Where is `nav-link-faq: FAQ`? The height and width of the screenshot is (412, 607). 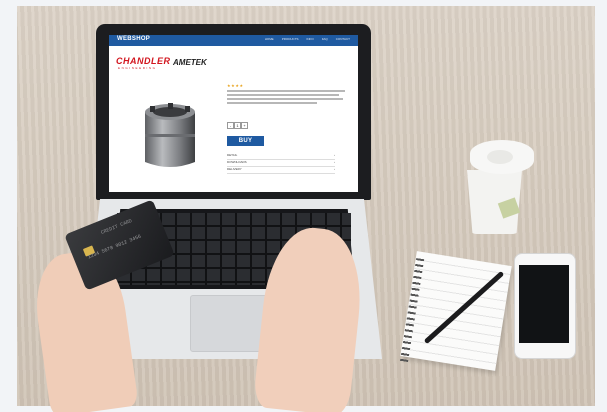 nav-link-faq: FAQ is located at coordinates (325, 39).